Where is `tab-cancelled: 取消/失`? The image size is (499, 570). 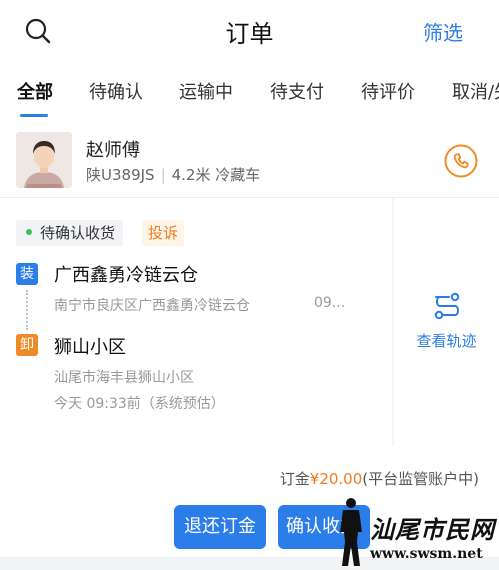
tab-cancelled: 取消/失 is located at coordinates (475, 91).